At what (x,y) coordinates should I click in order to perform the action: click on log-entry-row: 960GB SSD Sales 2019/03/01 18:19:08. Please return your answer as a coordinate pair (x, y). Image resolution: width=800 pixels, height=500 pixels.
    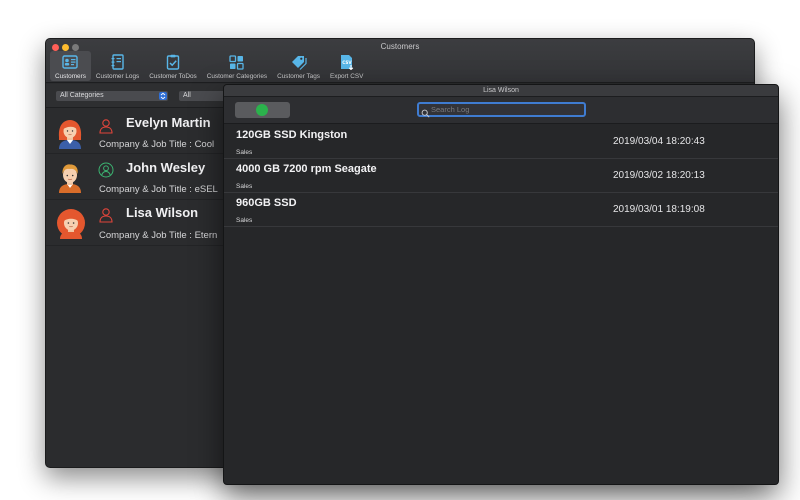
    Looking at the image, I should click on (501, 210).